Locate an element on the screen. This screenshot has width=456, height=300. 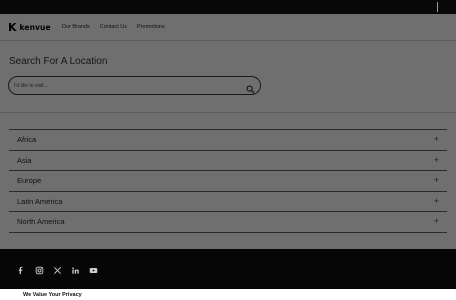
site-footer is located at coordinates (228, 269).